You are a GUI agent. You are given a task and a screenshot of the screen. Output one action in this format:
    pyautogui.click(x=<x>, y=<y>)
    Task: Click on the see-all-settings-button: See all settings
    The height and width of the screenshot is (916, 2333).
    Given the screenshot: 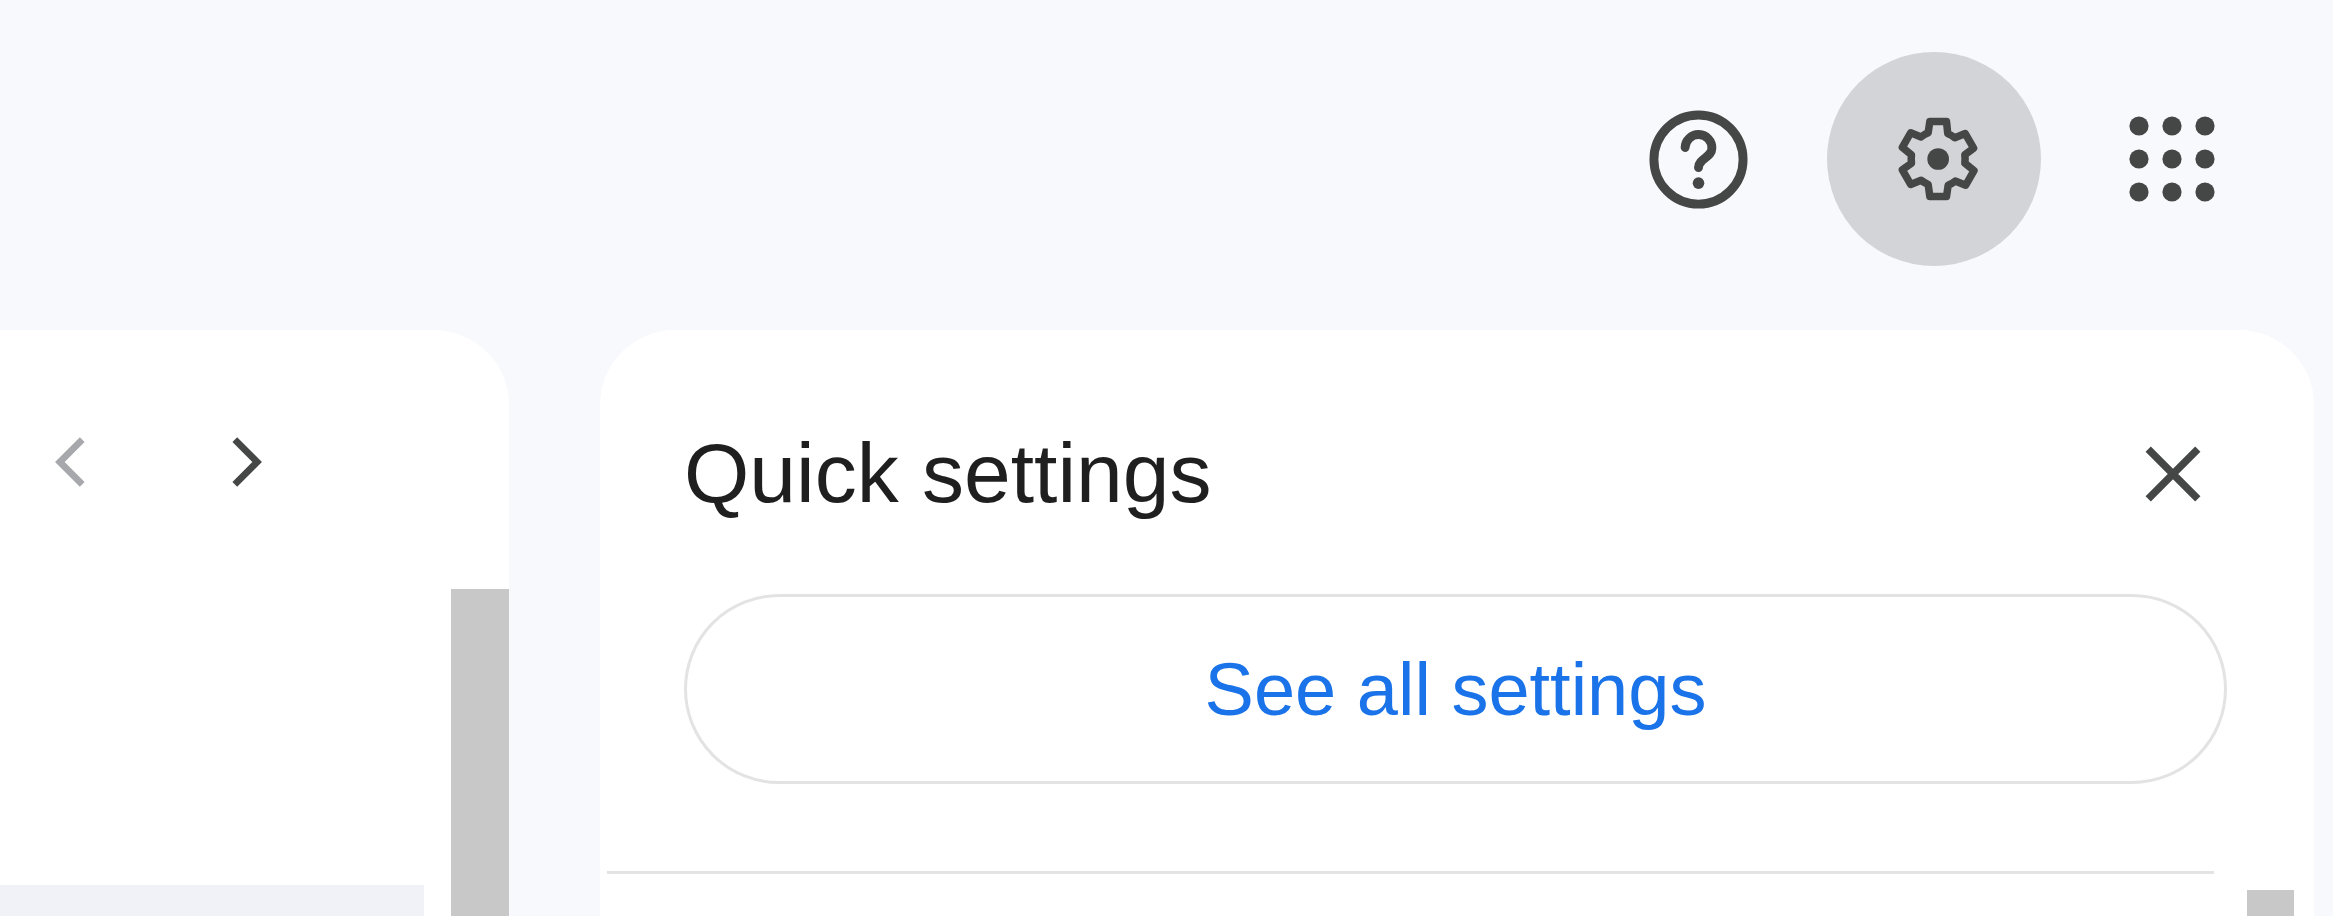 What is the action you would take?
    pyautogui.click(x=1455, y=689)
    